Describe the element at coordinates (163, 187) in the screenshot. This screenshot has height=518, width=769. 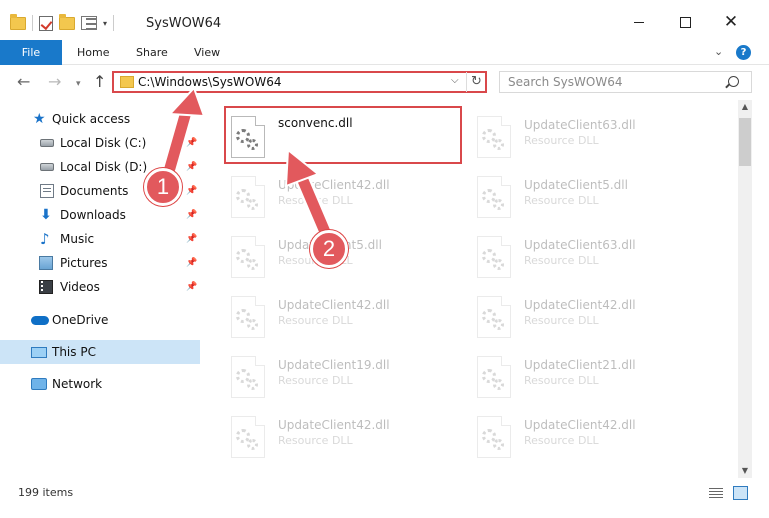
I see `step-1-badge: 1` at that location.